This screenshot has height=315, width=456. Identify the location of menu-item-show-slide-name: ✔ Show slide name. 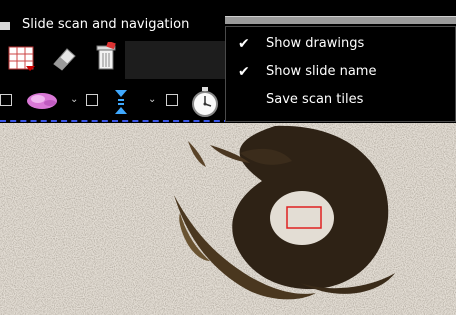
(341, 73).